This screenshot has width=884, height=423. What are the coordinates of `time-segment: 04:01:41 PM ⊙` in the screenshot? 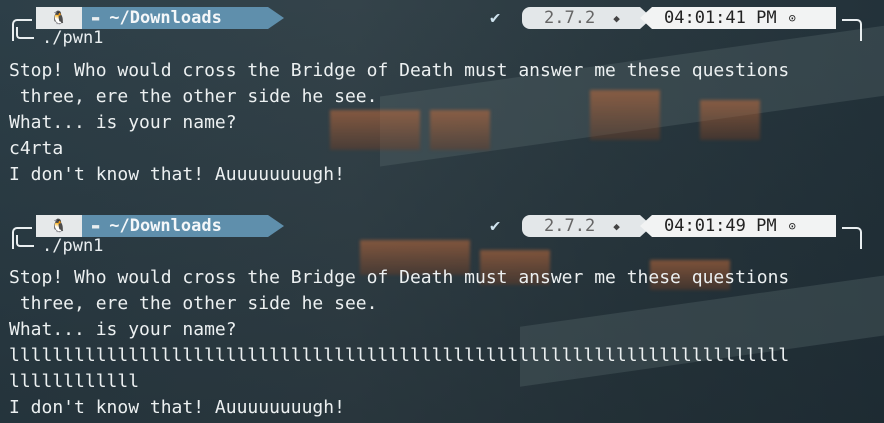 It's located at (738, 18).